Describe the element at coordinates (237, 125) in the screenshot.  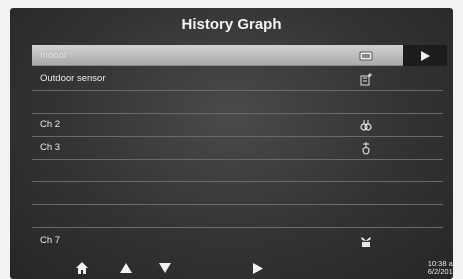
I see `list-item-ch2: Ch 2` at that location.